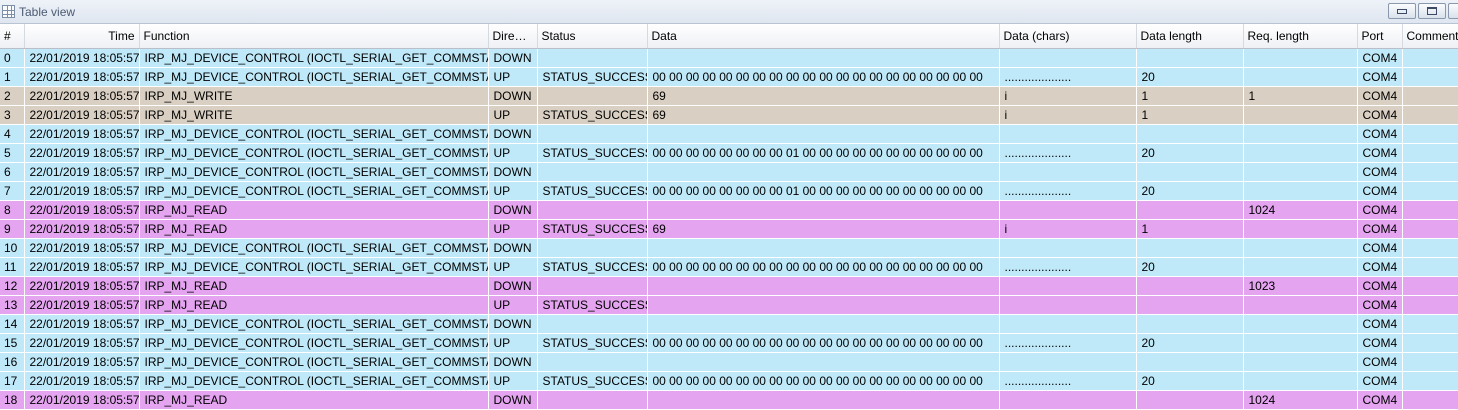 The width and height of the screenshot is (1458, 410). Describe the element at coordinates (1430, 36) in the screenshot. I see `column-header-comments: Comments` at that location.